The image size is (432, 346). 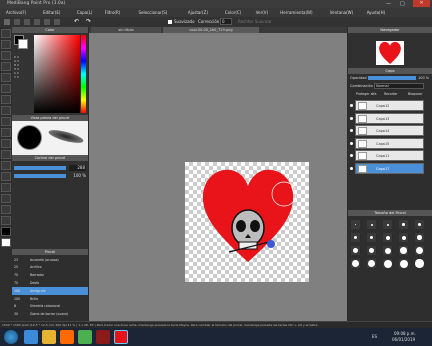 I want to click on media-icon, so click(x=67, y=337).